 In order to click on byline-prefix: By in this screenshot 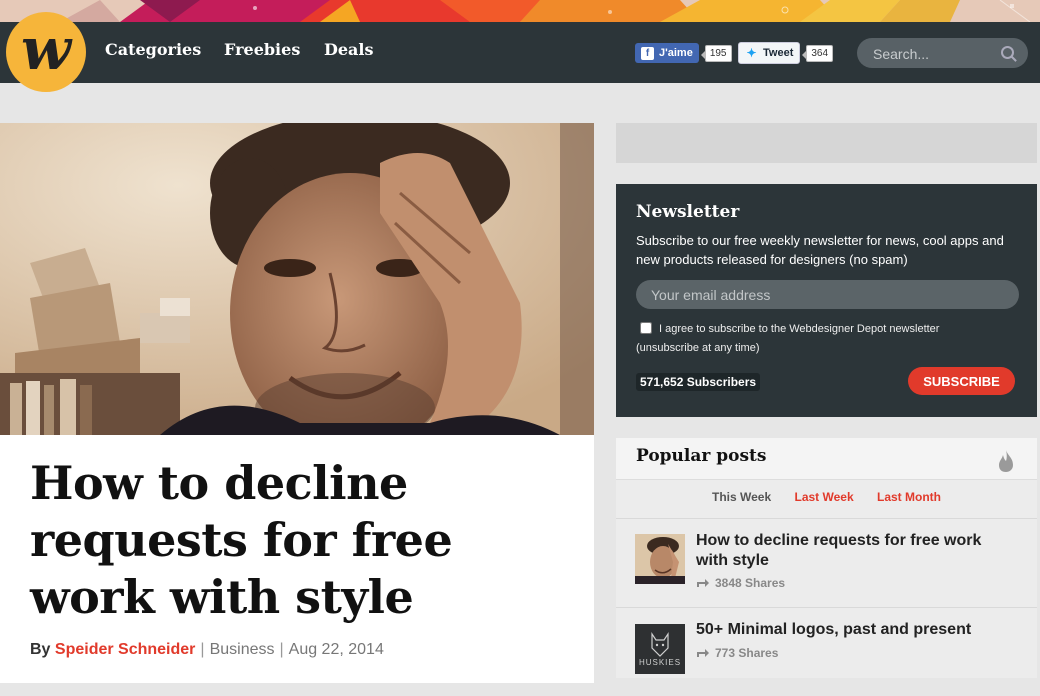, I will do `click(40, 649)`.